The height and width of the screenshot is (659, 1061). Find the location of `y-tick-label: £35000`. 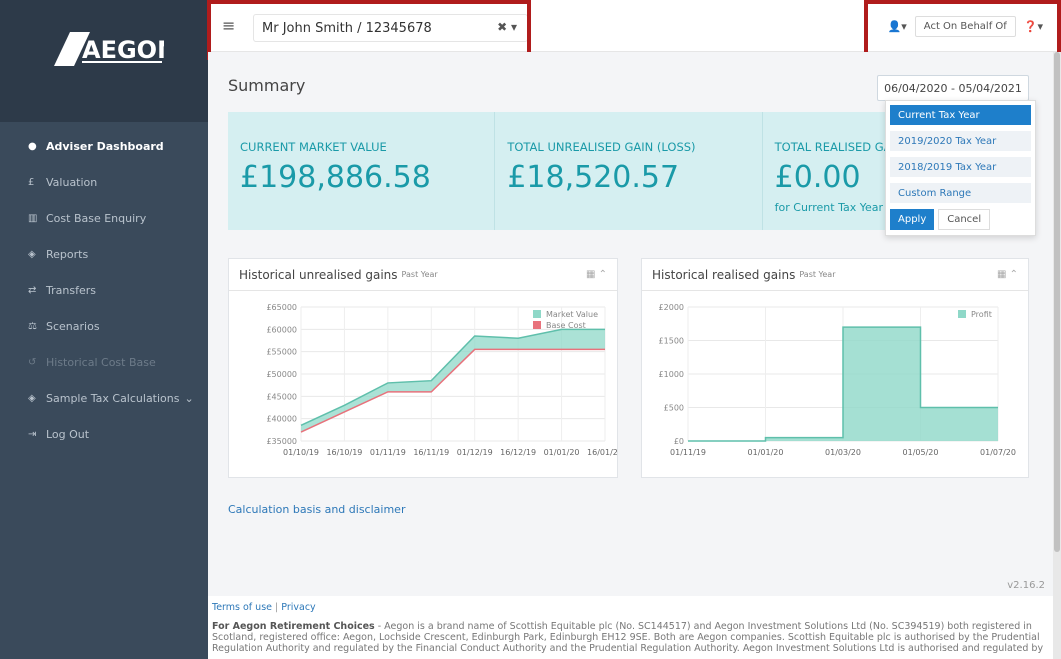

y-tick-label: £35000 is located at coordinates (281, 441).